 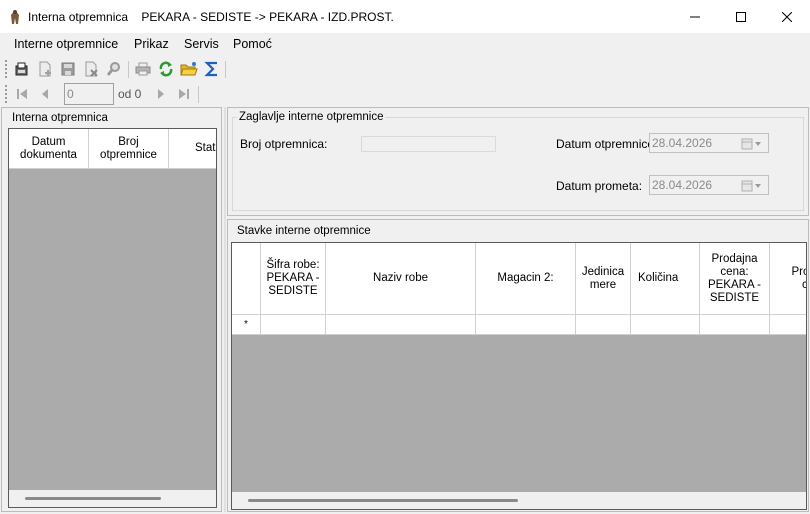 I want to click on record-navigator: 0 od 0, so click(x=111, y=94).